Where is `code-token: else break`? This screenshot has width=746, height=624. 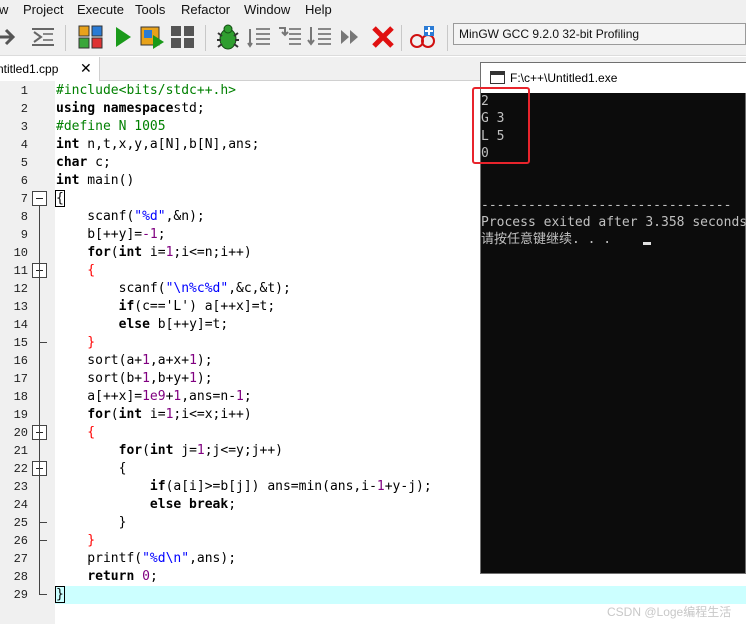
code-token: else break is located at coordinates (189, 504).